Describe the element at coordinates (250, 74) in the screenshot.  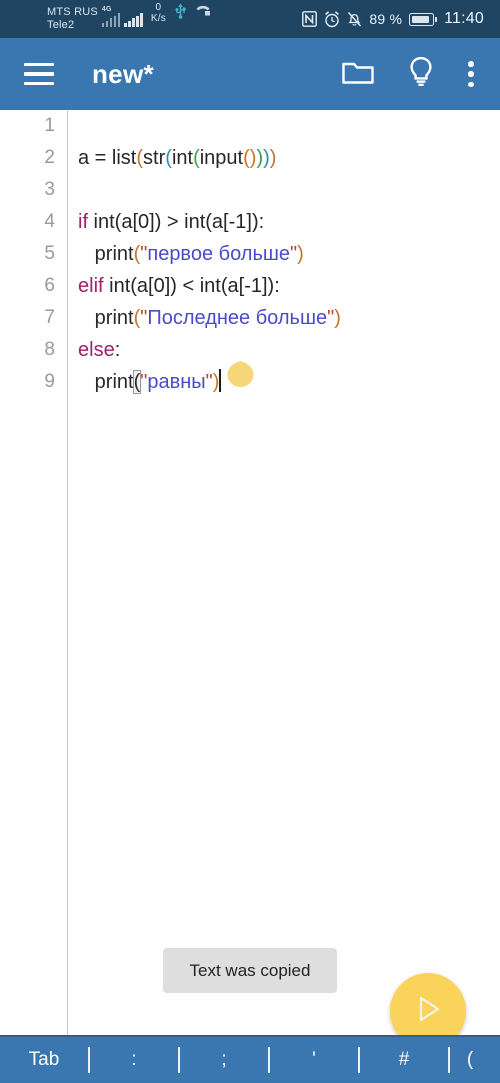
I see `app-bar: new*` at that location.